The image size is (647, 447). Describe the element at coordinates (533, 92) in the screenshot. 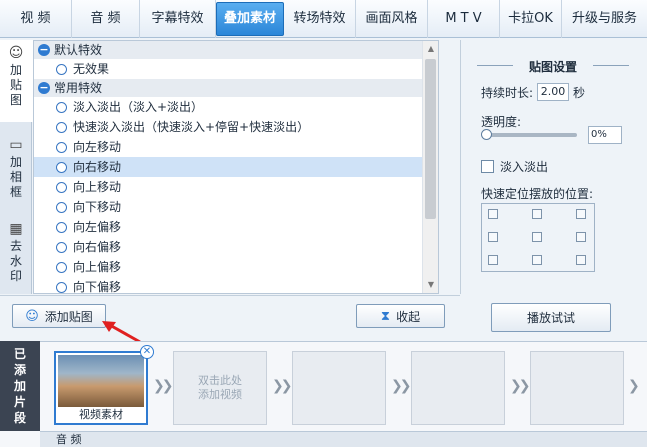

I see `duration-row: 持续时长: 2.00 秒` at that location.